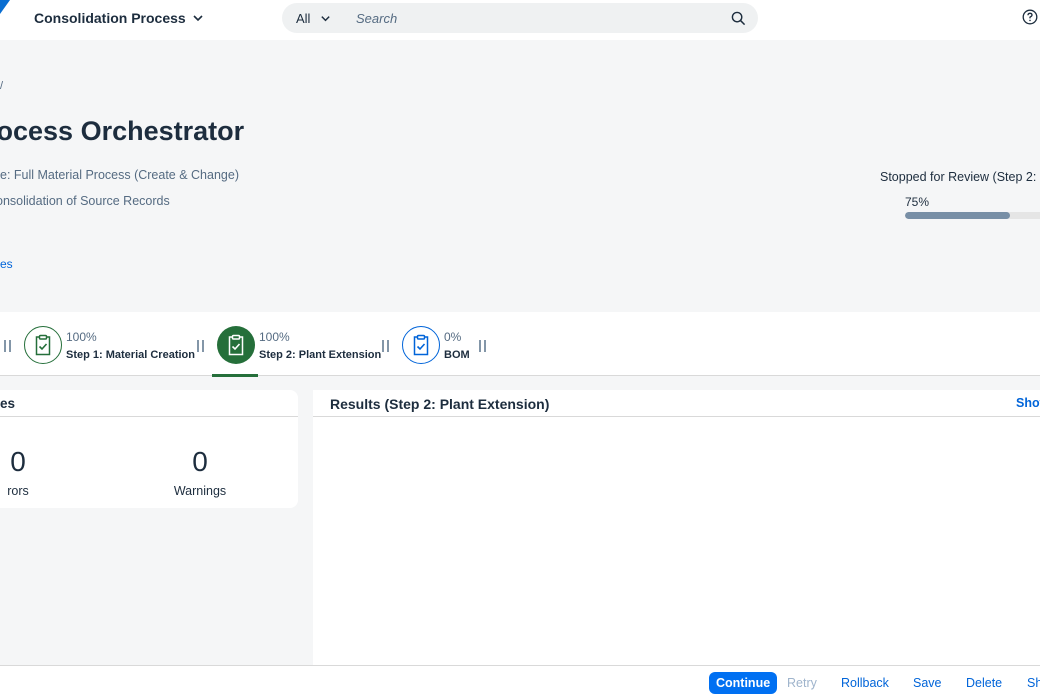  Describe the element at coordinates (453, 337) in the screenshot. I see `step-percent: 0%` at that location.